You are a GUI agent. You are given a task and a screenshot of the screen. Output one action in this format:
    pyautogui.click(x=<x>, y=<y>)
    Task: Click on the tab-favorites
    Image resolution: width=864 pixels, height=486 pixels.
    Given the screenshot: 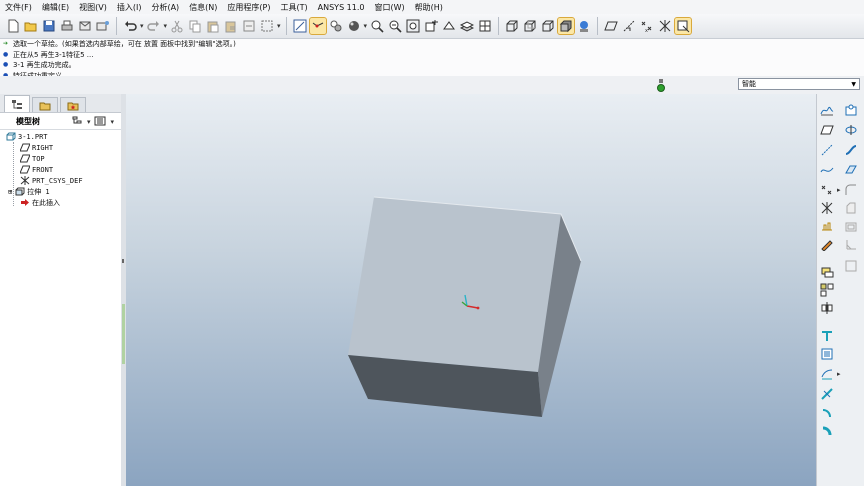 What is the action you would take?
    pyautogui.click(x=73, y=104)
    